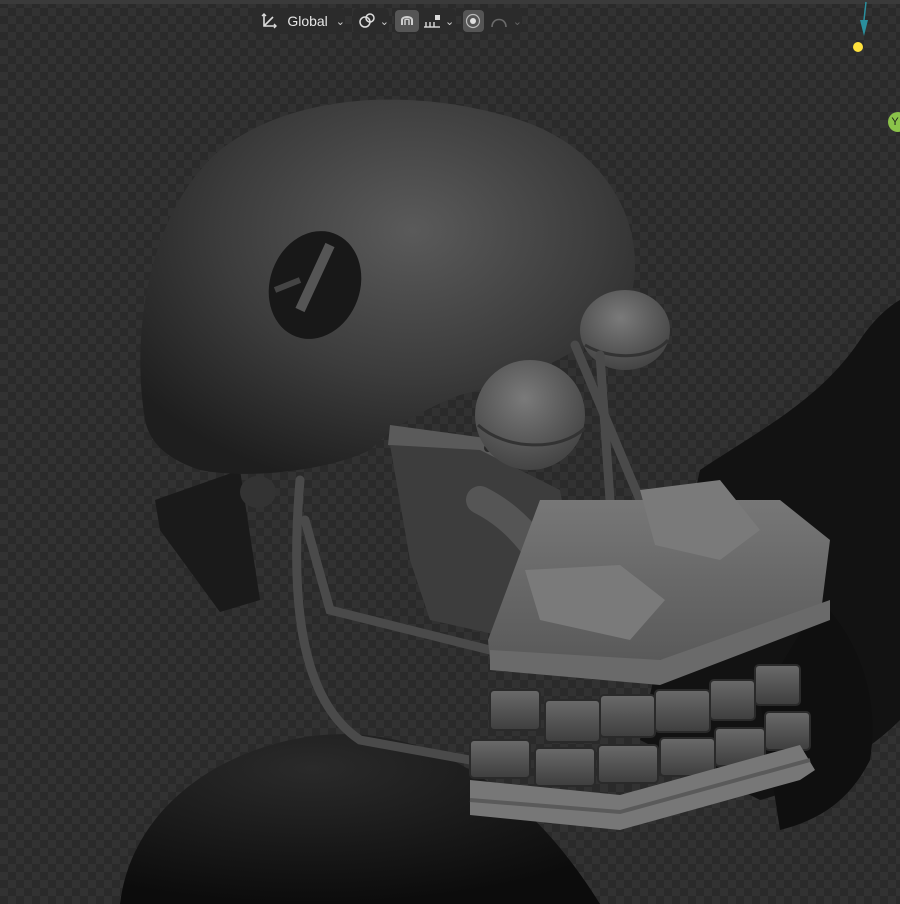  I want to click on proportional-editing-icon, so click(473, 21).